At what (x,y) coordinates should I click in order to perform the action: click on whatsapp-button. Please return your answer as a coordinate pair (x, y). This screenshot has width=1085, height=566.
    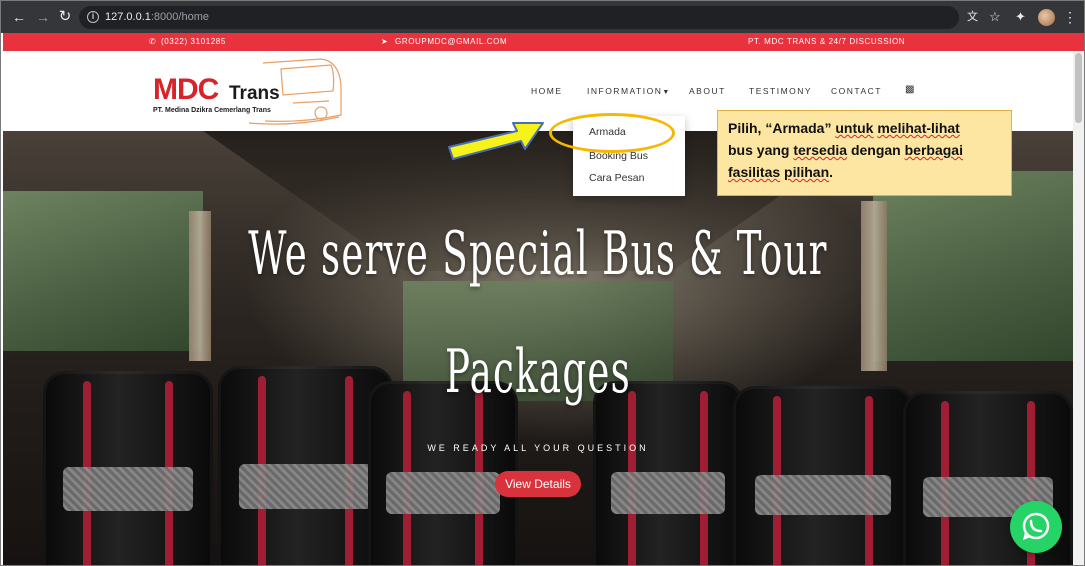
    Looking at the image, I should click on (1036, 527).